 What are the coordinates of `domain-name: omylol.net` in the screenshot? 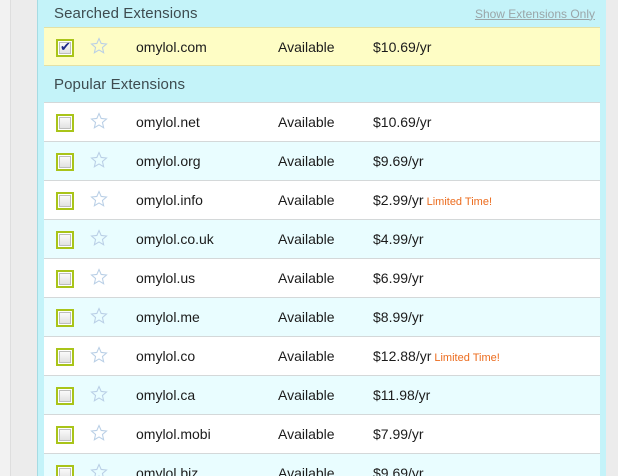 It's located at (168, 122).